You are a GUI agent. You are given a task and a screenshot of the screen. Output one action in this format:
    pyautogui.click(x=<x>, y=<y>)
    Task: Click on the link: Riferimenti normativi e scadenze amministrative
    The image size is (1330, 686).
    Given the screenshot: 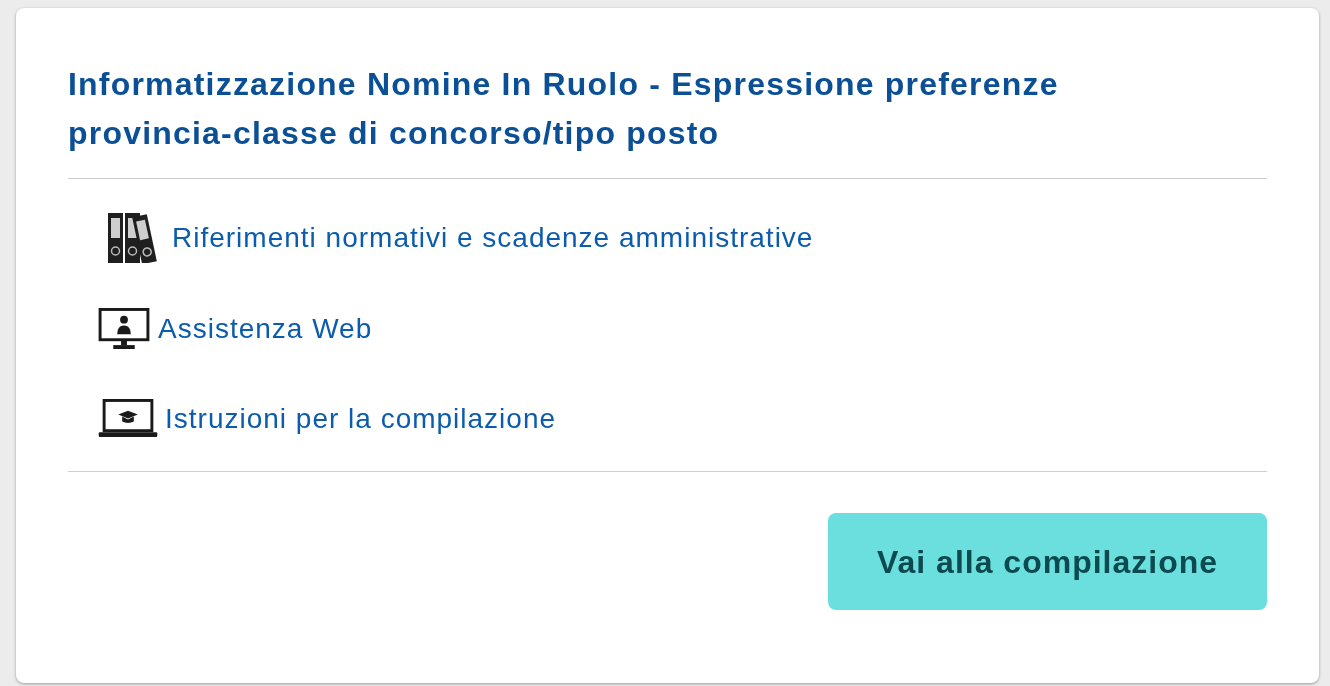 What is the action you would take?
    pyautogui.click(x=493, y=238)
    